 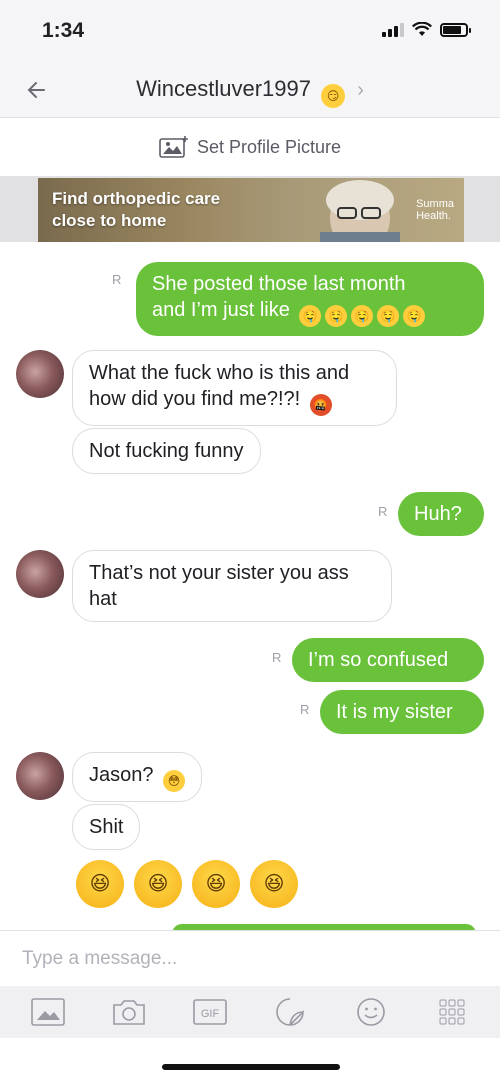 I want to click on message-bubble-outgoing: I’m so confused, so click(x=388, y=660).